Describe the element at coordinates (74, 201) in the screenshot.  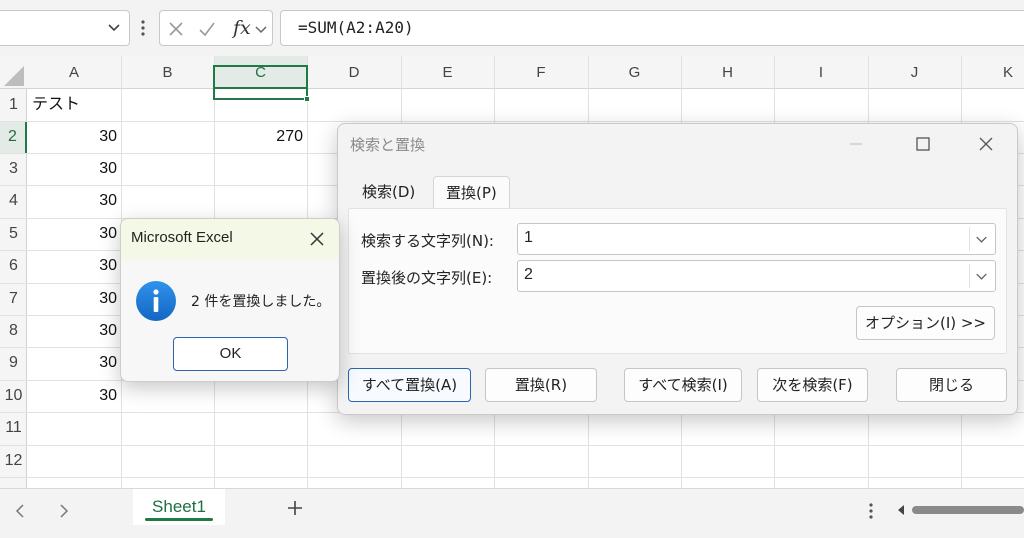
I see `cell-a4: 30` at that location.